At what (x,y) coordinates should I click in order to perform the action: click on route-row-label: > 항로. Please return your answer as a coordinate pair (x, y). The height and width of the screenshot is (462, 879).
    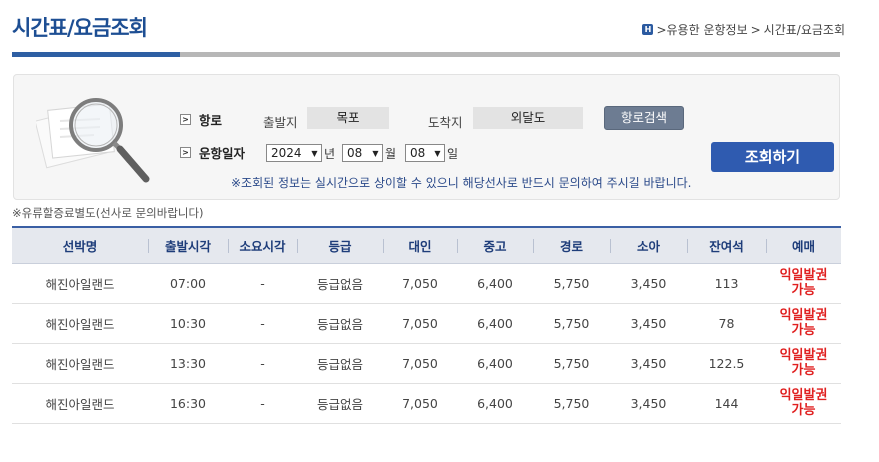
    Looking at the image, I should click on (201, 119).